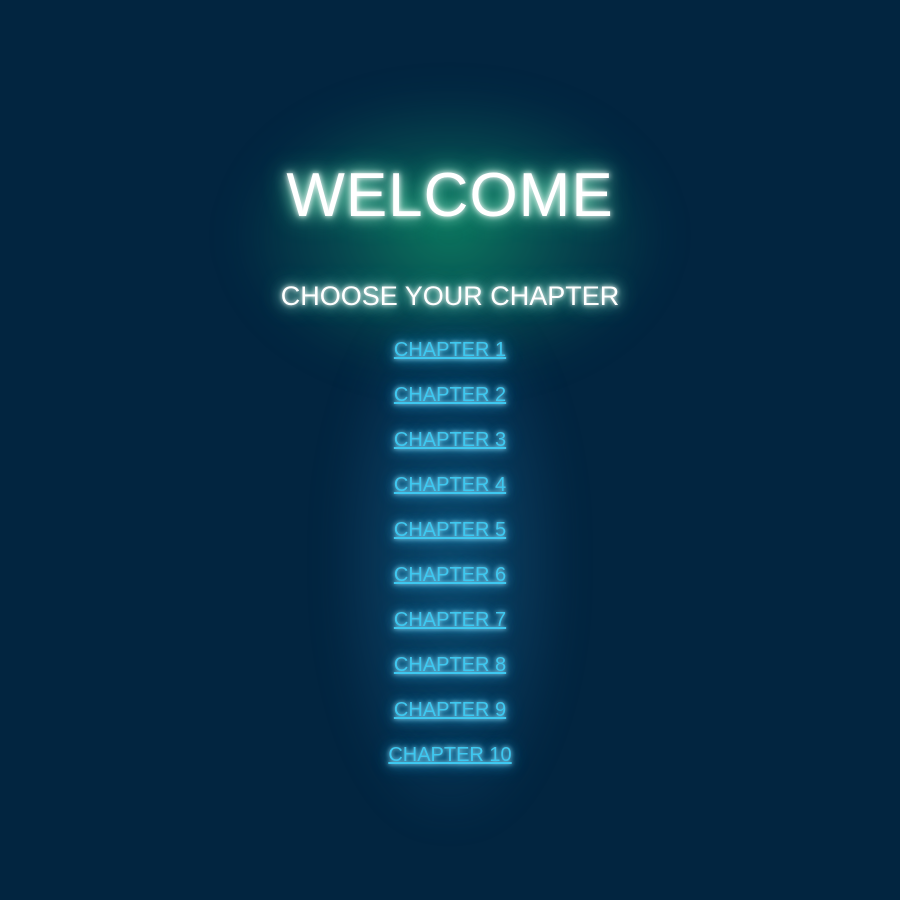 The width and height of the screenshot is (900, 900). I want to click on list-item: CHAPTER 1, so click(450, 359).